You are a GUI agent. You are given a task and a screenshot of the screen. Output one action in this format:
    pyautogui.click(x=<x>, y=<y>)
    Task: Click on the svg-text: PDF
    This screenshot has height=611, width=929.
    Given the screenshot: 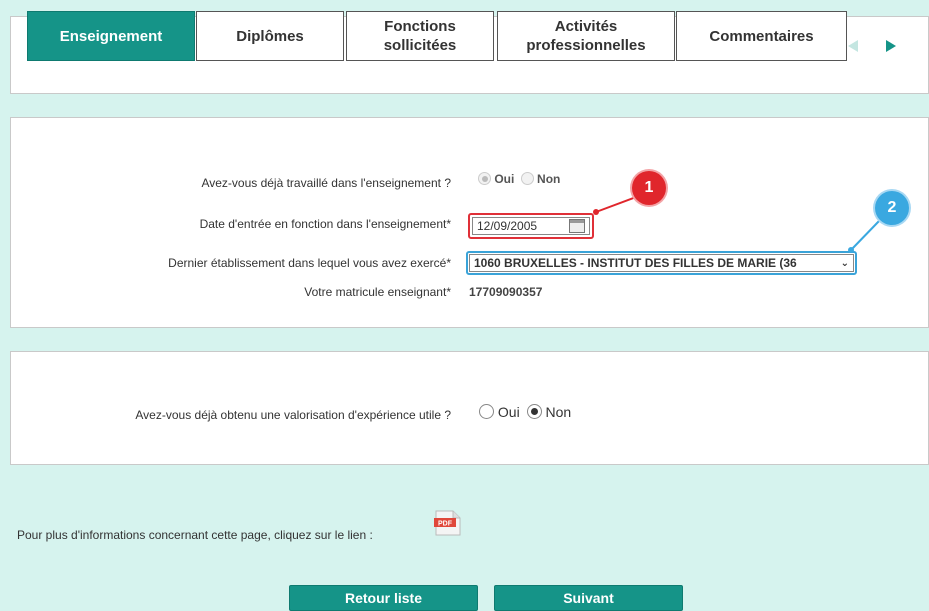 What is the action you would take?
    pyautogui.click(x=445, y=524)
    